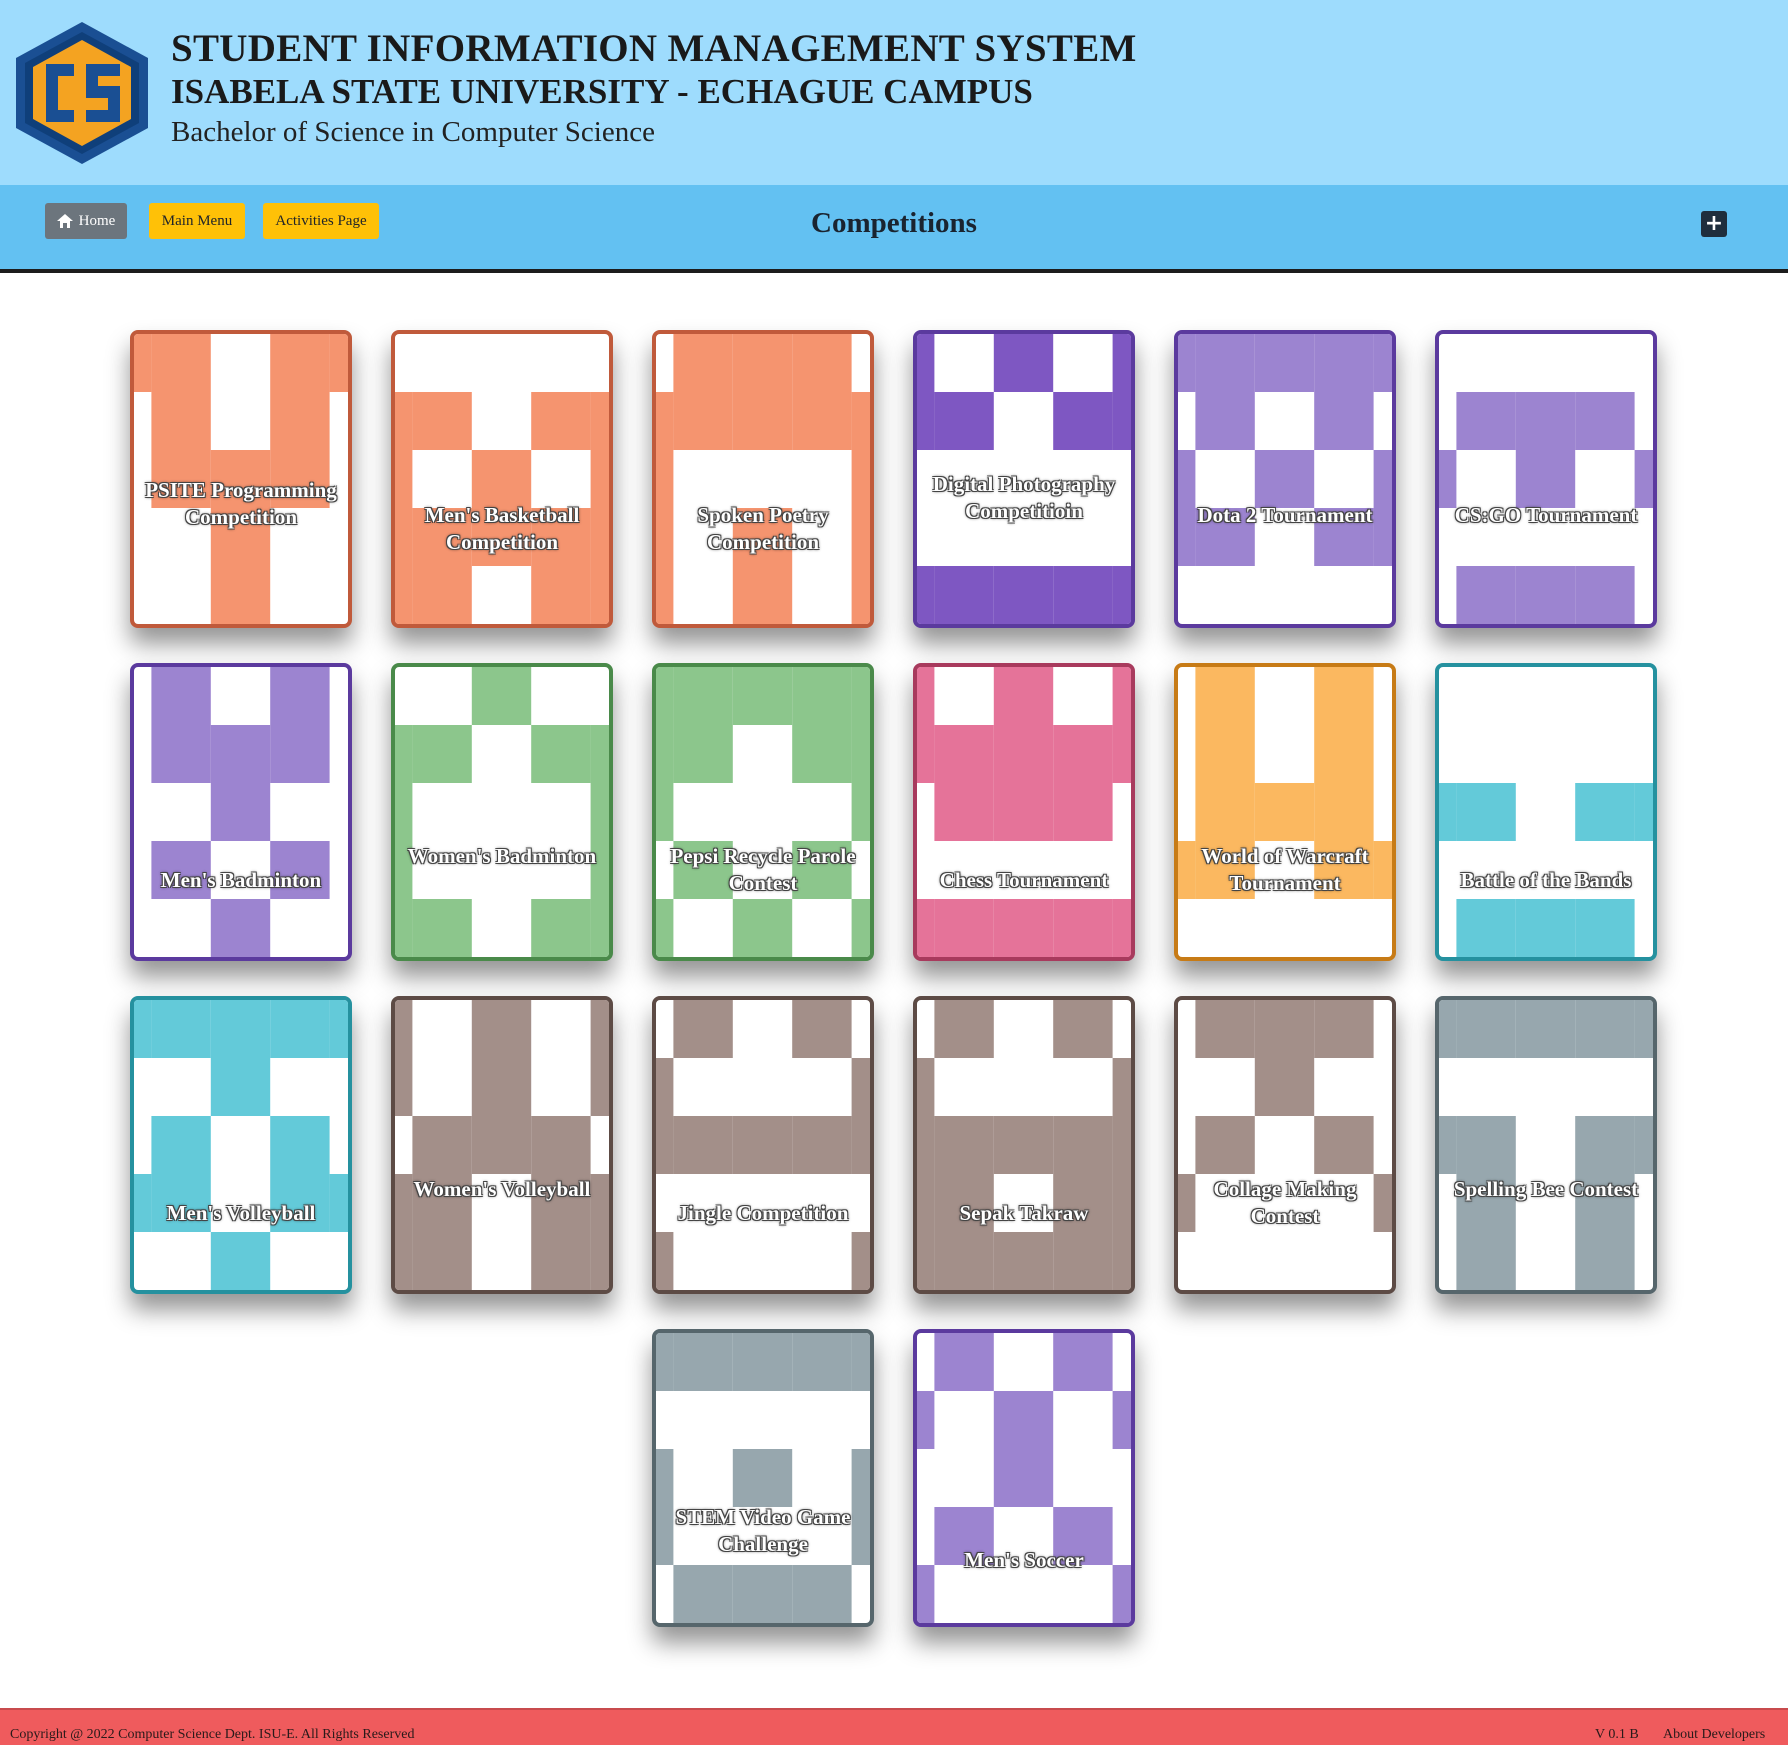 This screenshot has width=1788, height=1745. I want to click on competition-card-title: World of Warcraft Tournament, so click(1285, 869).